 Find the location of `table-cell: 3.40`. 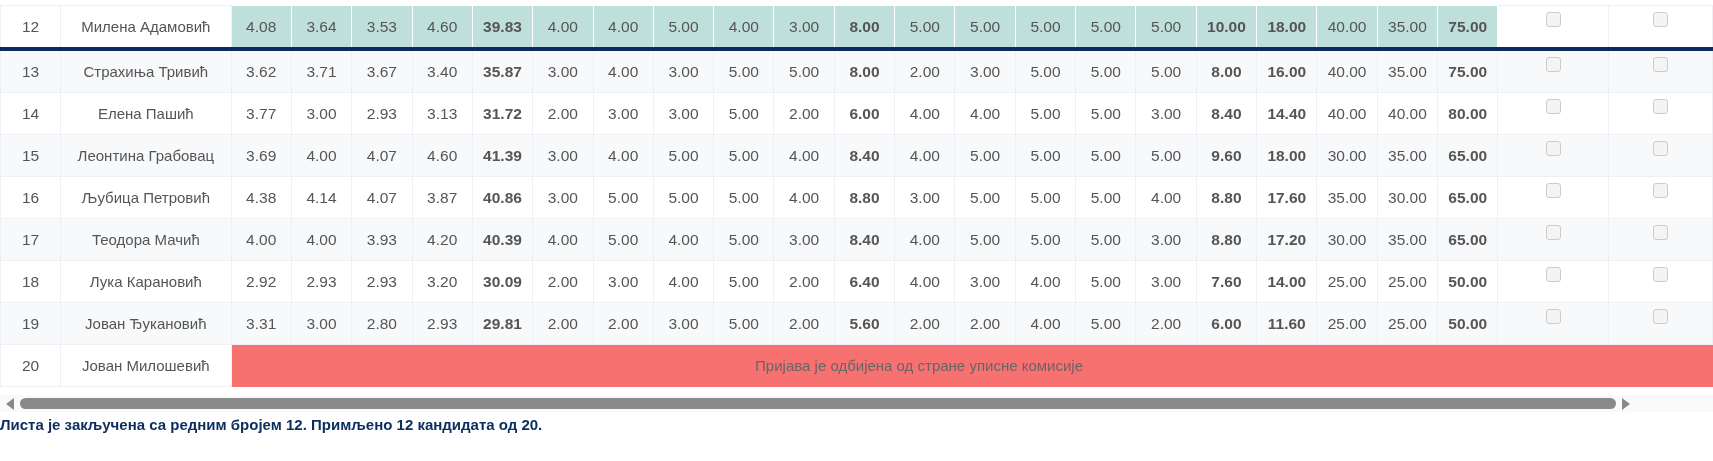

table-cell: 3.40 is located at coordinates (442, 71).